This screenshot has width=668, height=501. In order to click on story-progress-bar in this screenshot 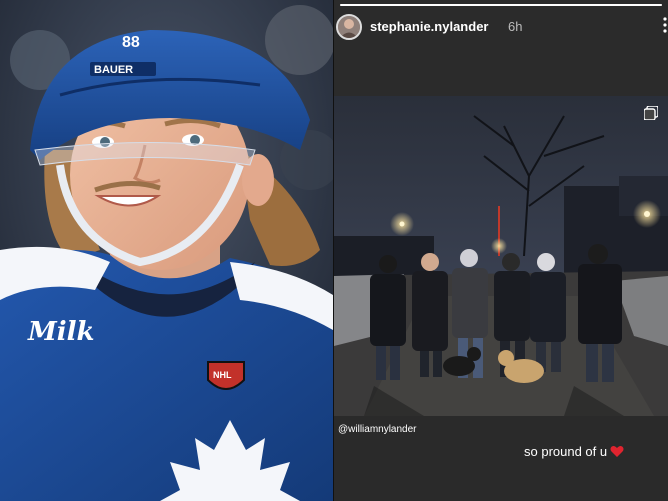, I will do `click(501, 5)`.